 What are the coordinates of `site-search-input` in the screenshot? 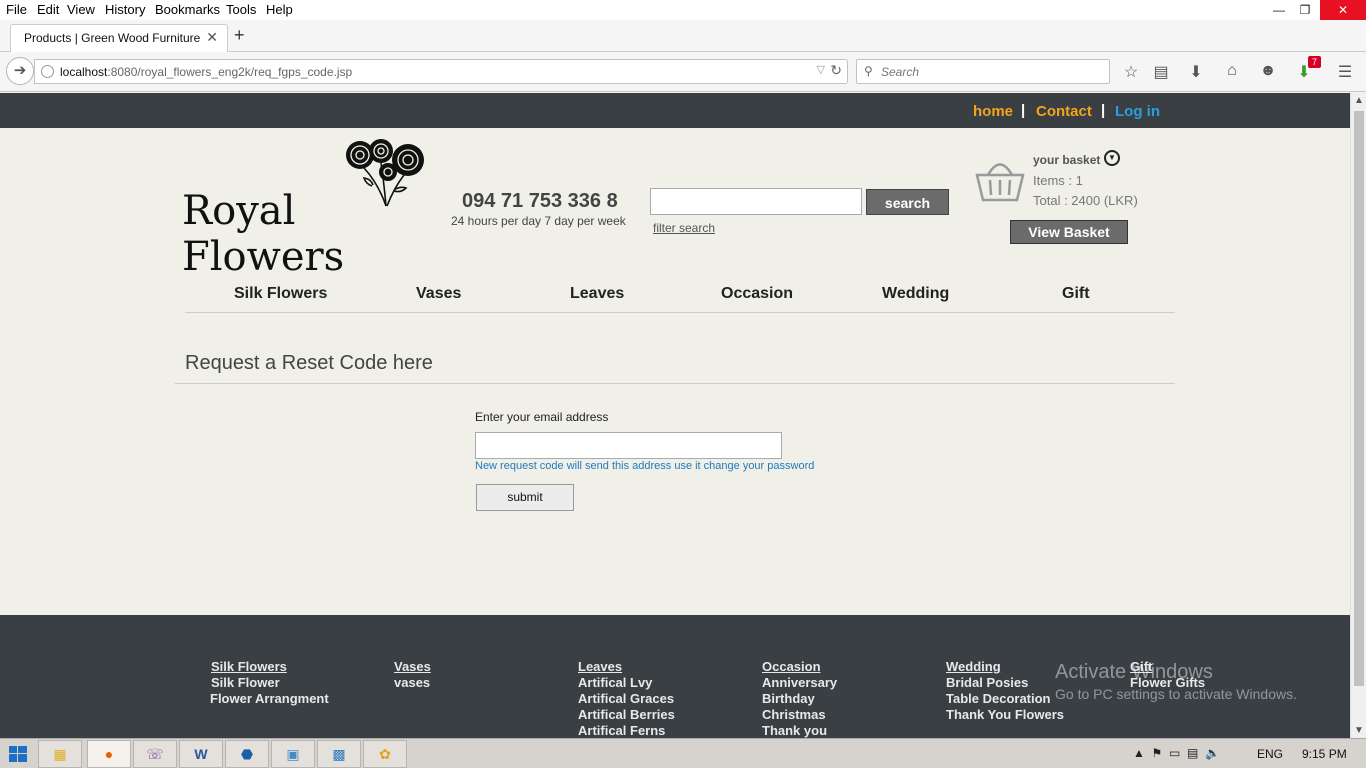 It's located at (756, 201).